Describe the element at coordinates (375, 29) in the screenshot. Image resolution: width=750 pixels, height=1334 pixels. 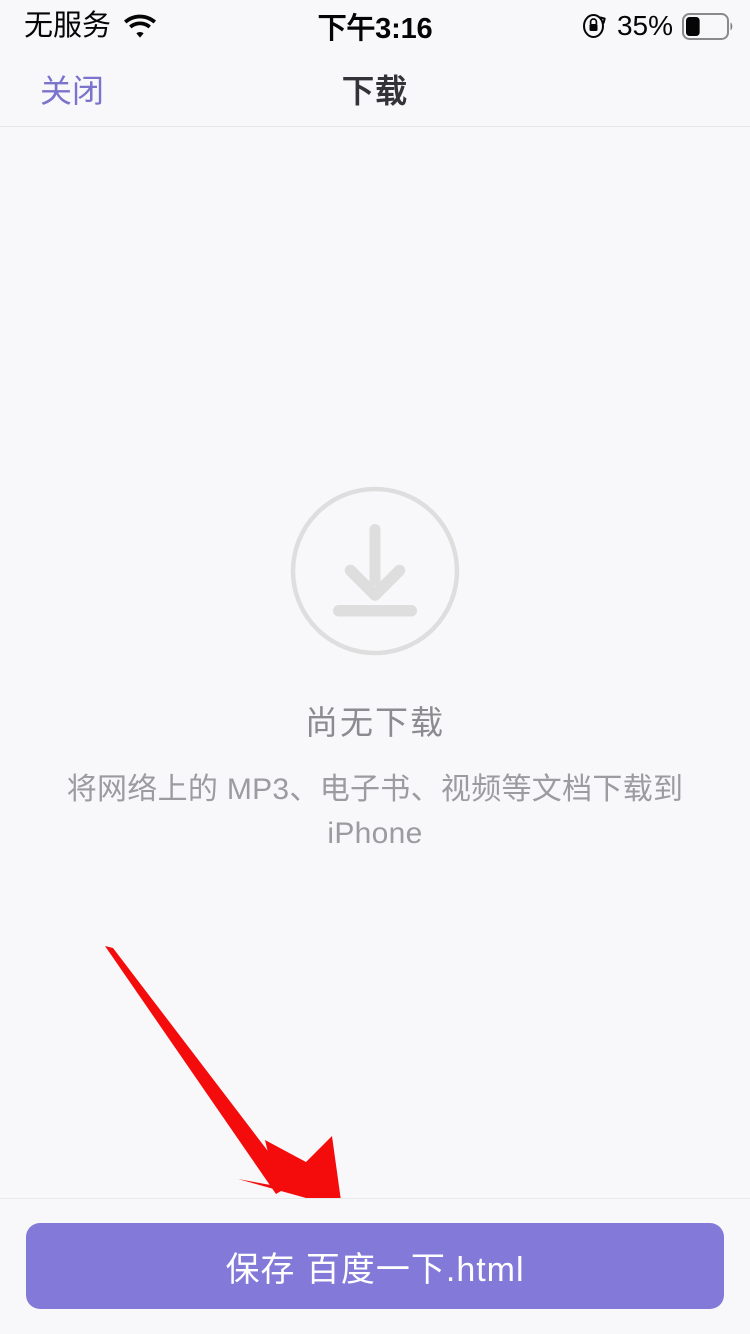
I see `clock-label: 下午3:16` at that location.